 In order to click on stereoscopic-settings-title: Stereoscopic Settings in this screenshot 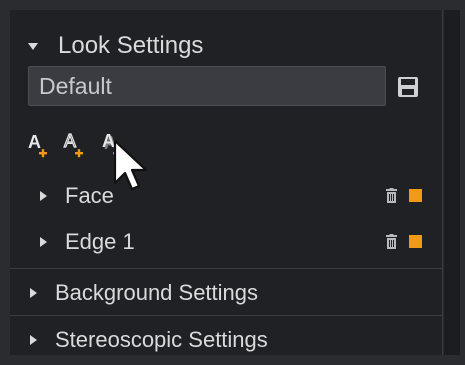, I will do `click(161, 339)`.